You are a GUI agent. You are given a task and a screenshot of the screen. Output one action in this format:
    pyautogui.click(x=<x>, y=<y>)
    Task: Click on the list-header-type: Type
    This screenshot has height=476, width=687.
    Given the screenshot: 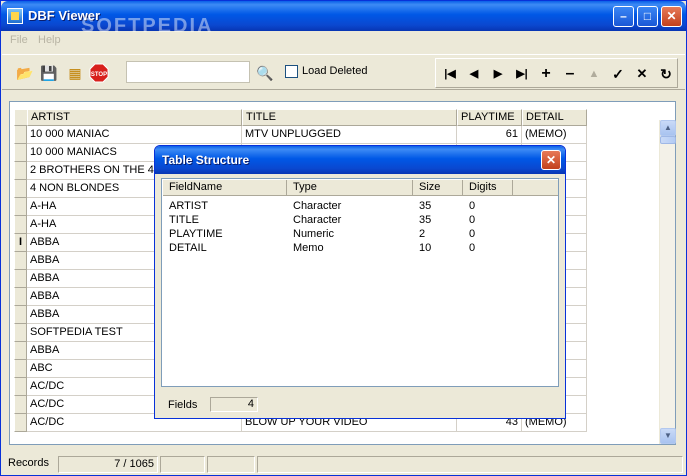 What is the action you would take?
    pyautogui.click(x=350, y=188)
    